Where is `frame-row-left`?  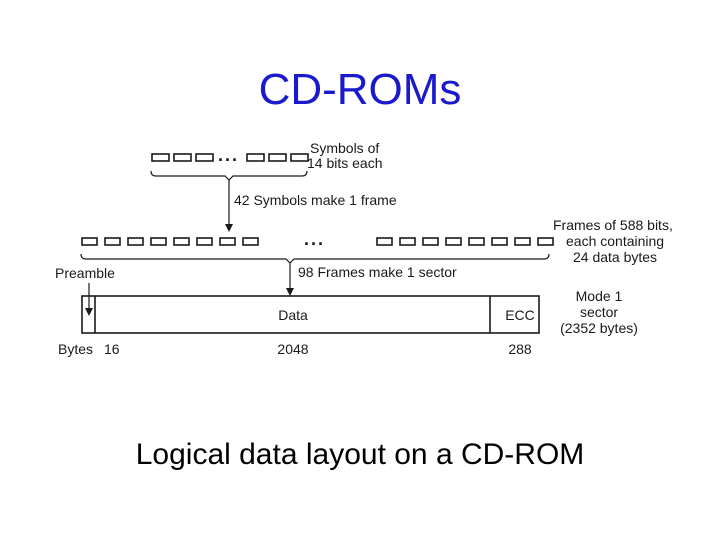
frame-row-left is located at coordinates (170, 241).